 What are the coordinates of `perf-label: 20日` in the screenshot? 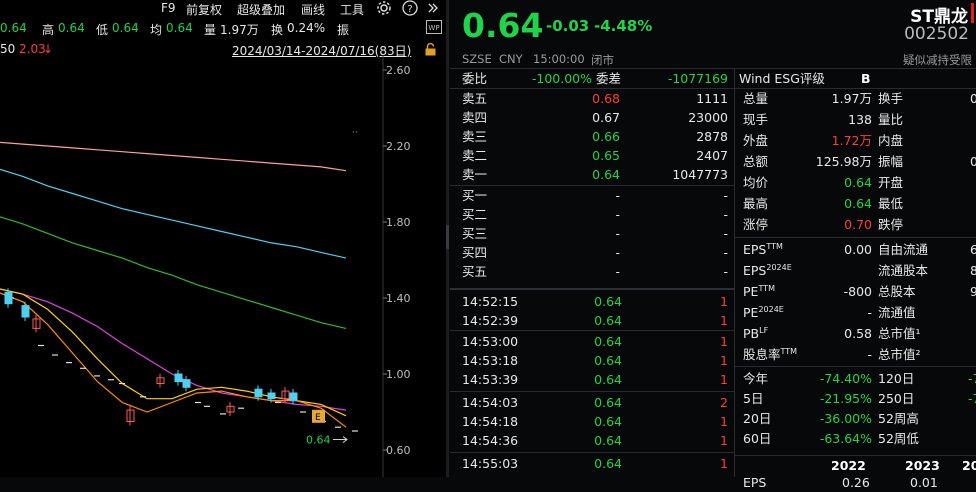 It's located at (757, 418).